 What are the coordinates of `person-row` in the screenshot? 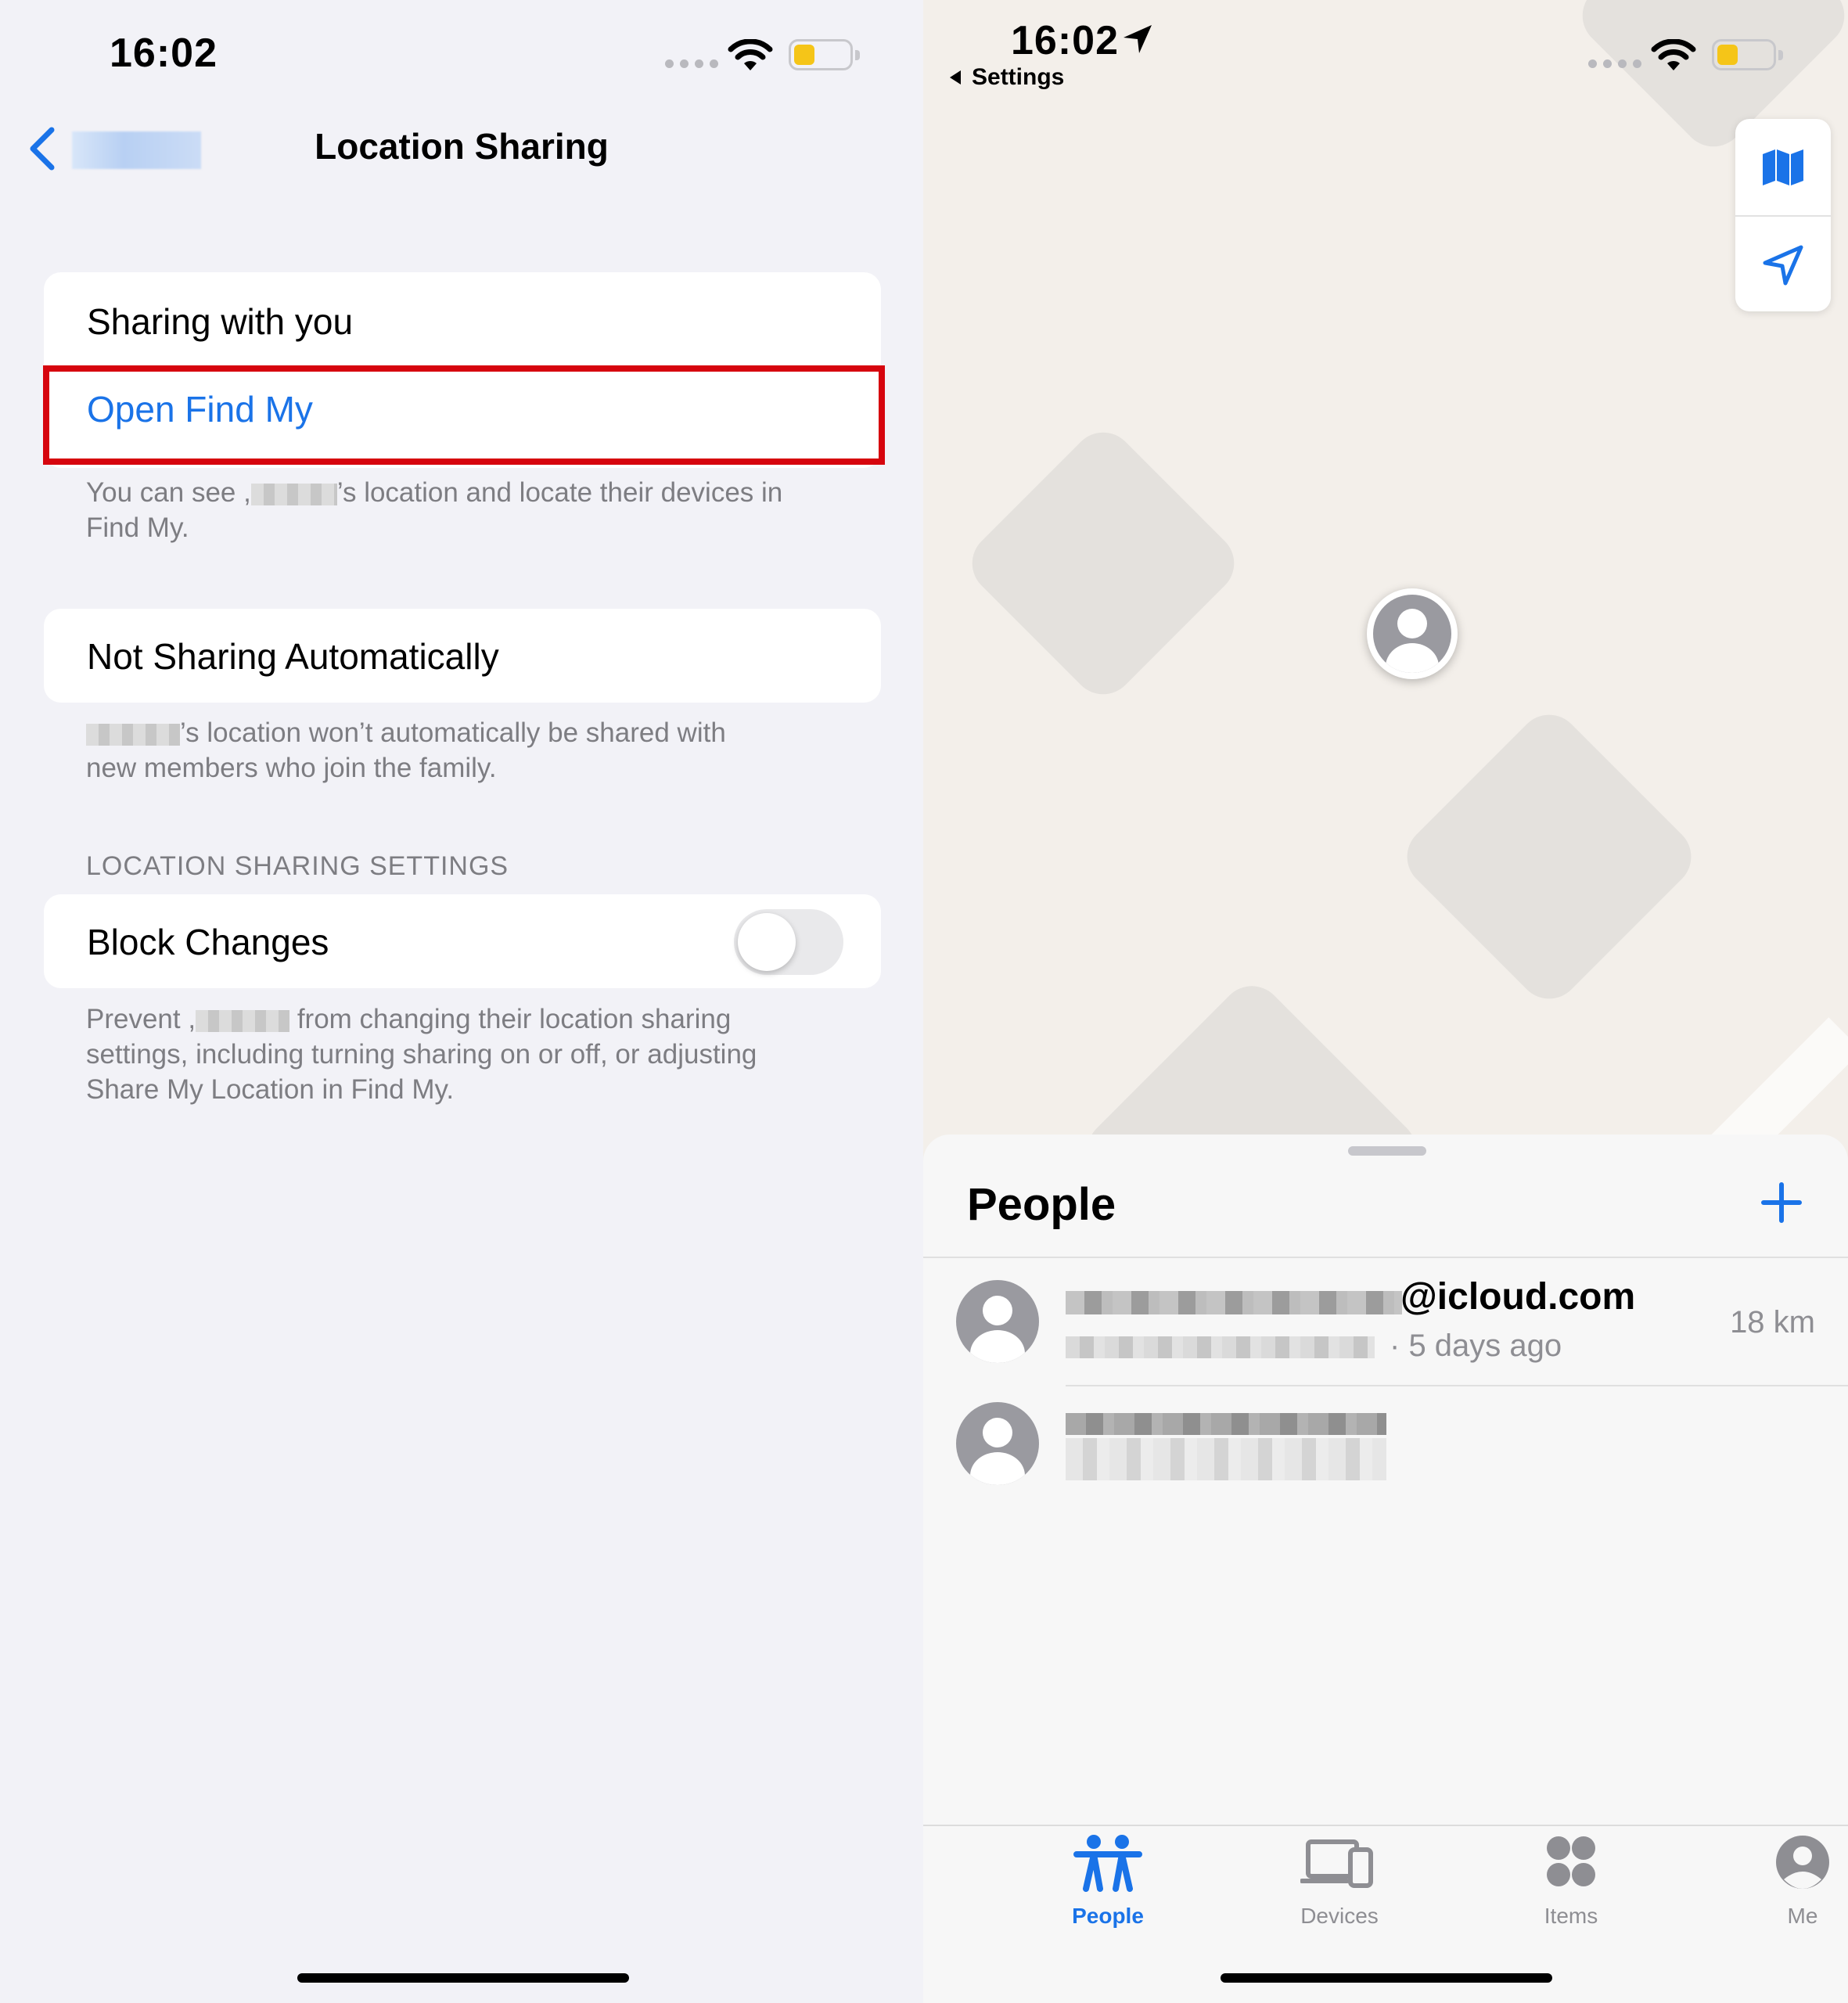 It's located at (1385, 1453).